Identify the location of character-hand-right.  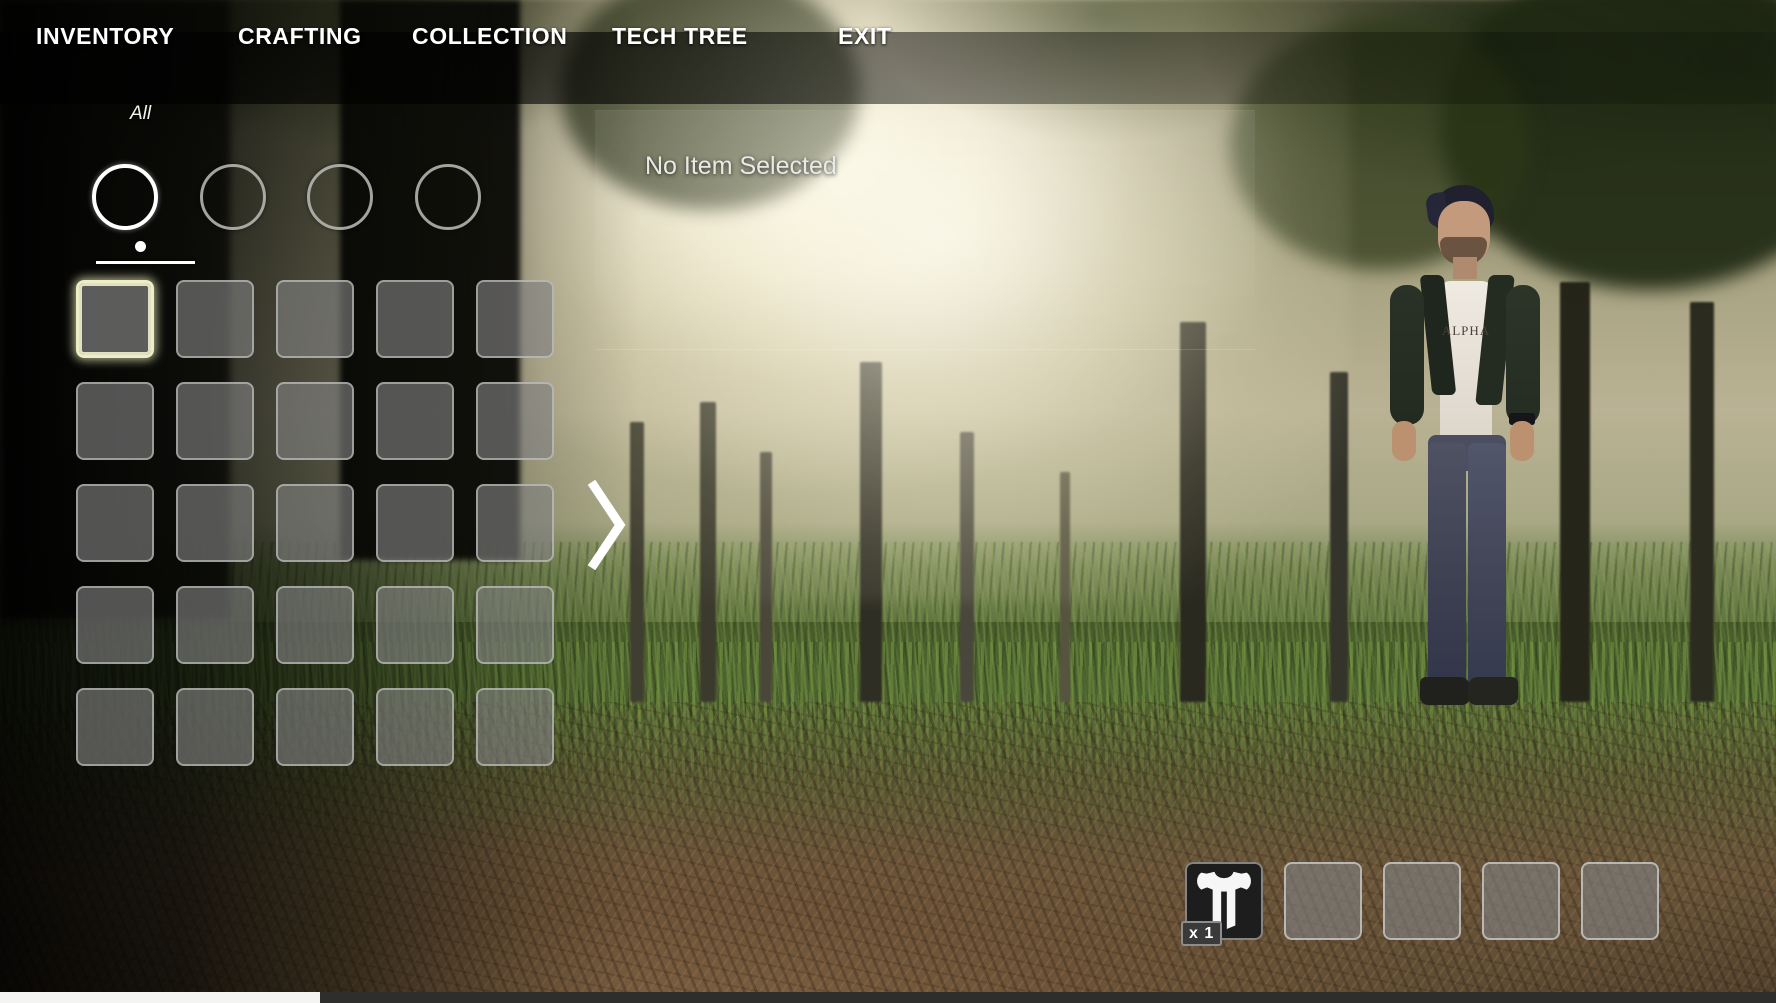
(1522, 441).